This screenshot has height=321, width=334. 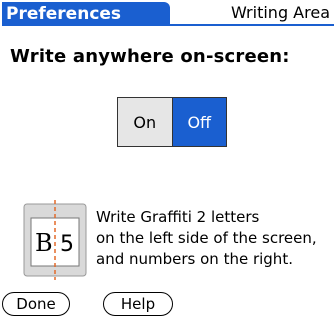 What do you see at coordinates (206, 238) in the screenshot?
I see `instruction-line: on the left side of the screen,` at bounding box center [206, 238].